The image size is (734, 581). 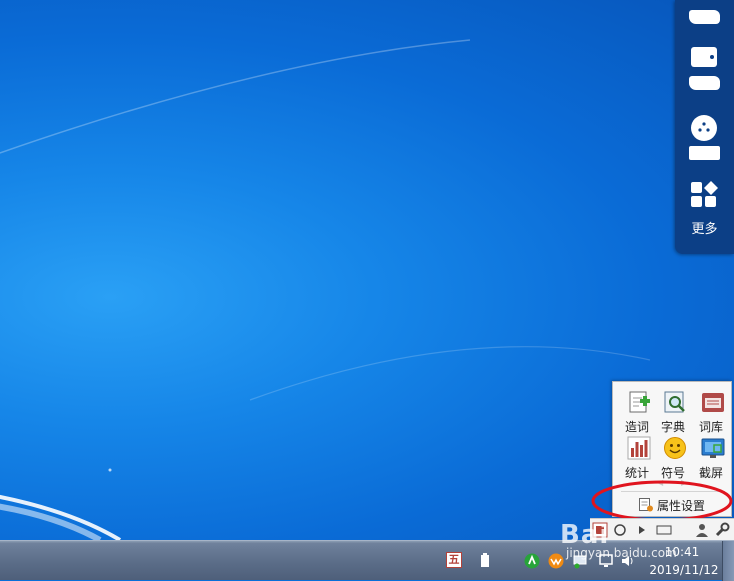 I want to click on chinese-english-toggle-icon, so click(x=620, y=530).